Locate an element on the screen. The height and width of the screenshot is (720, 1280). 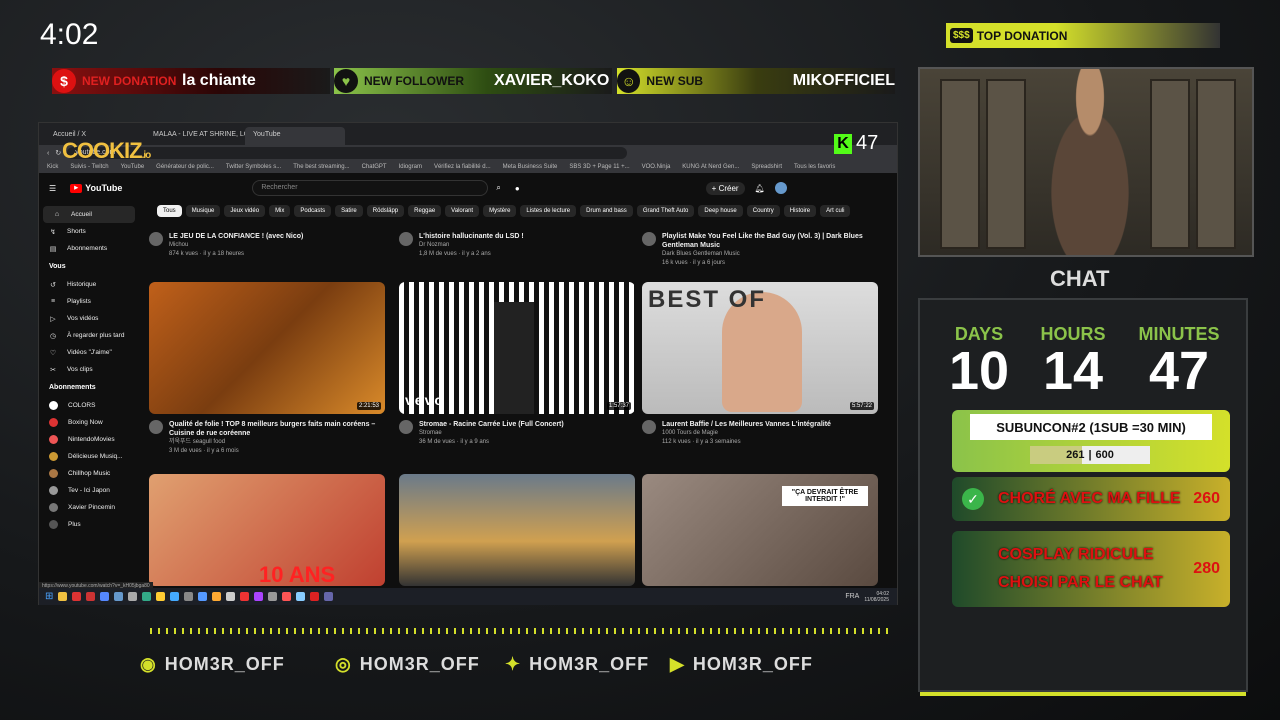
sidebar-subscription: NintendoMovies is located at coordinates (89, 439).